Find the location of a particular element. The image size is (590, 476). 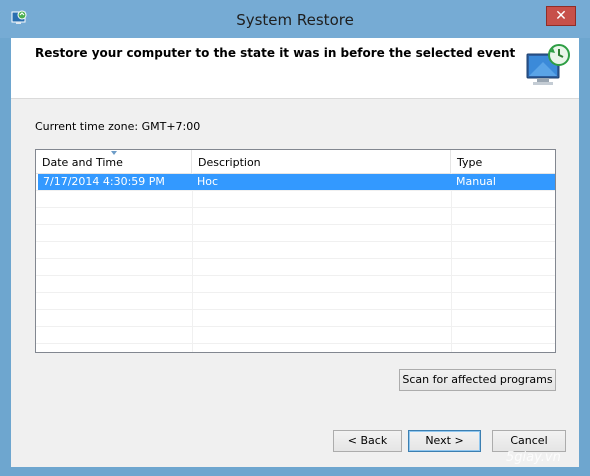

watermark-text: 5giay.vn is located at coordinates (533, 457).